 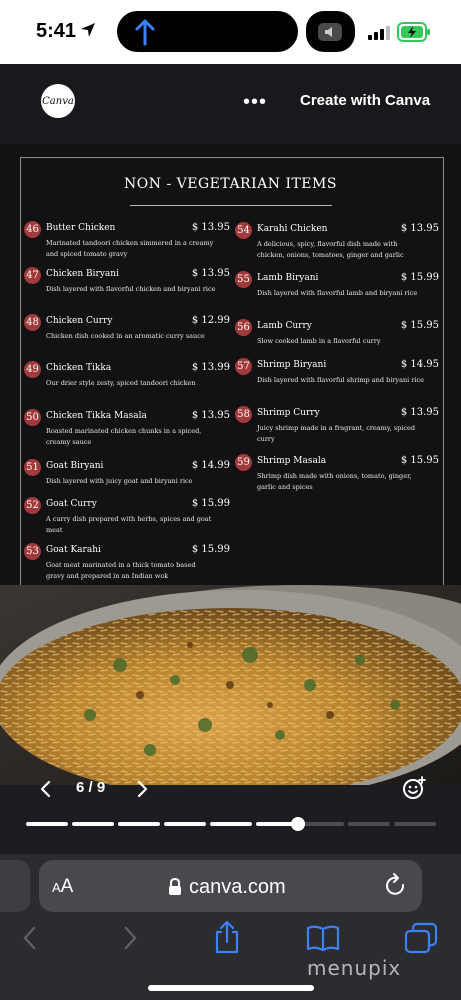 What do you see at coordinates (396, 886) in the screenshot?
I see `reload-icon` at bounding box center [396, 886].